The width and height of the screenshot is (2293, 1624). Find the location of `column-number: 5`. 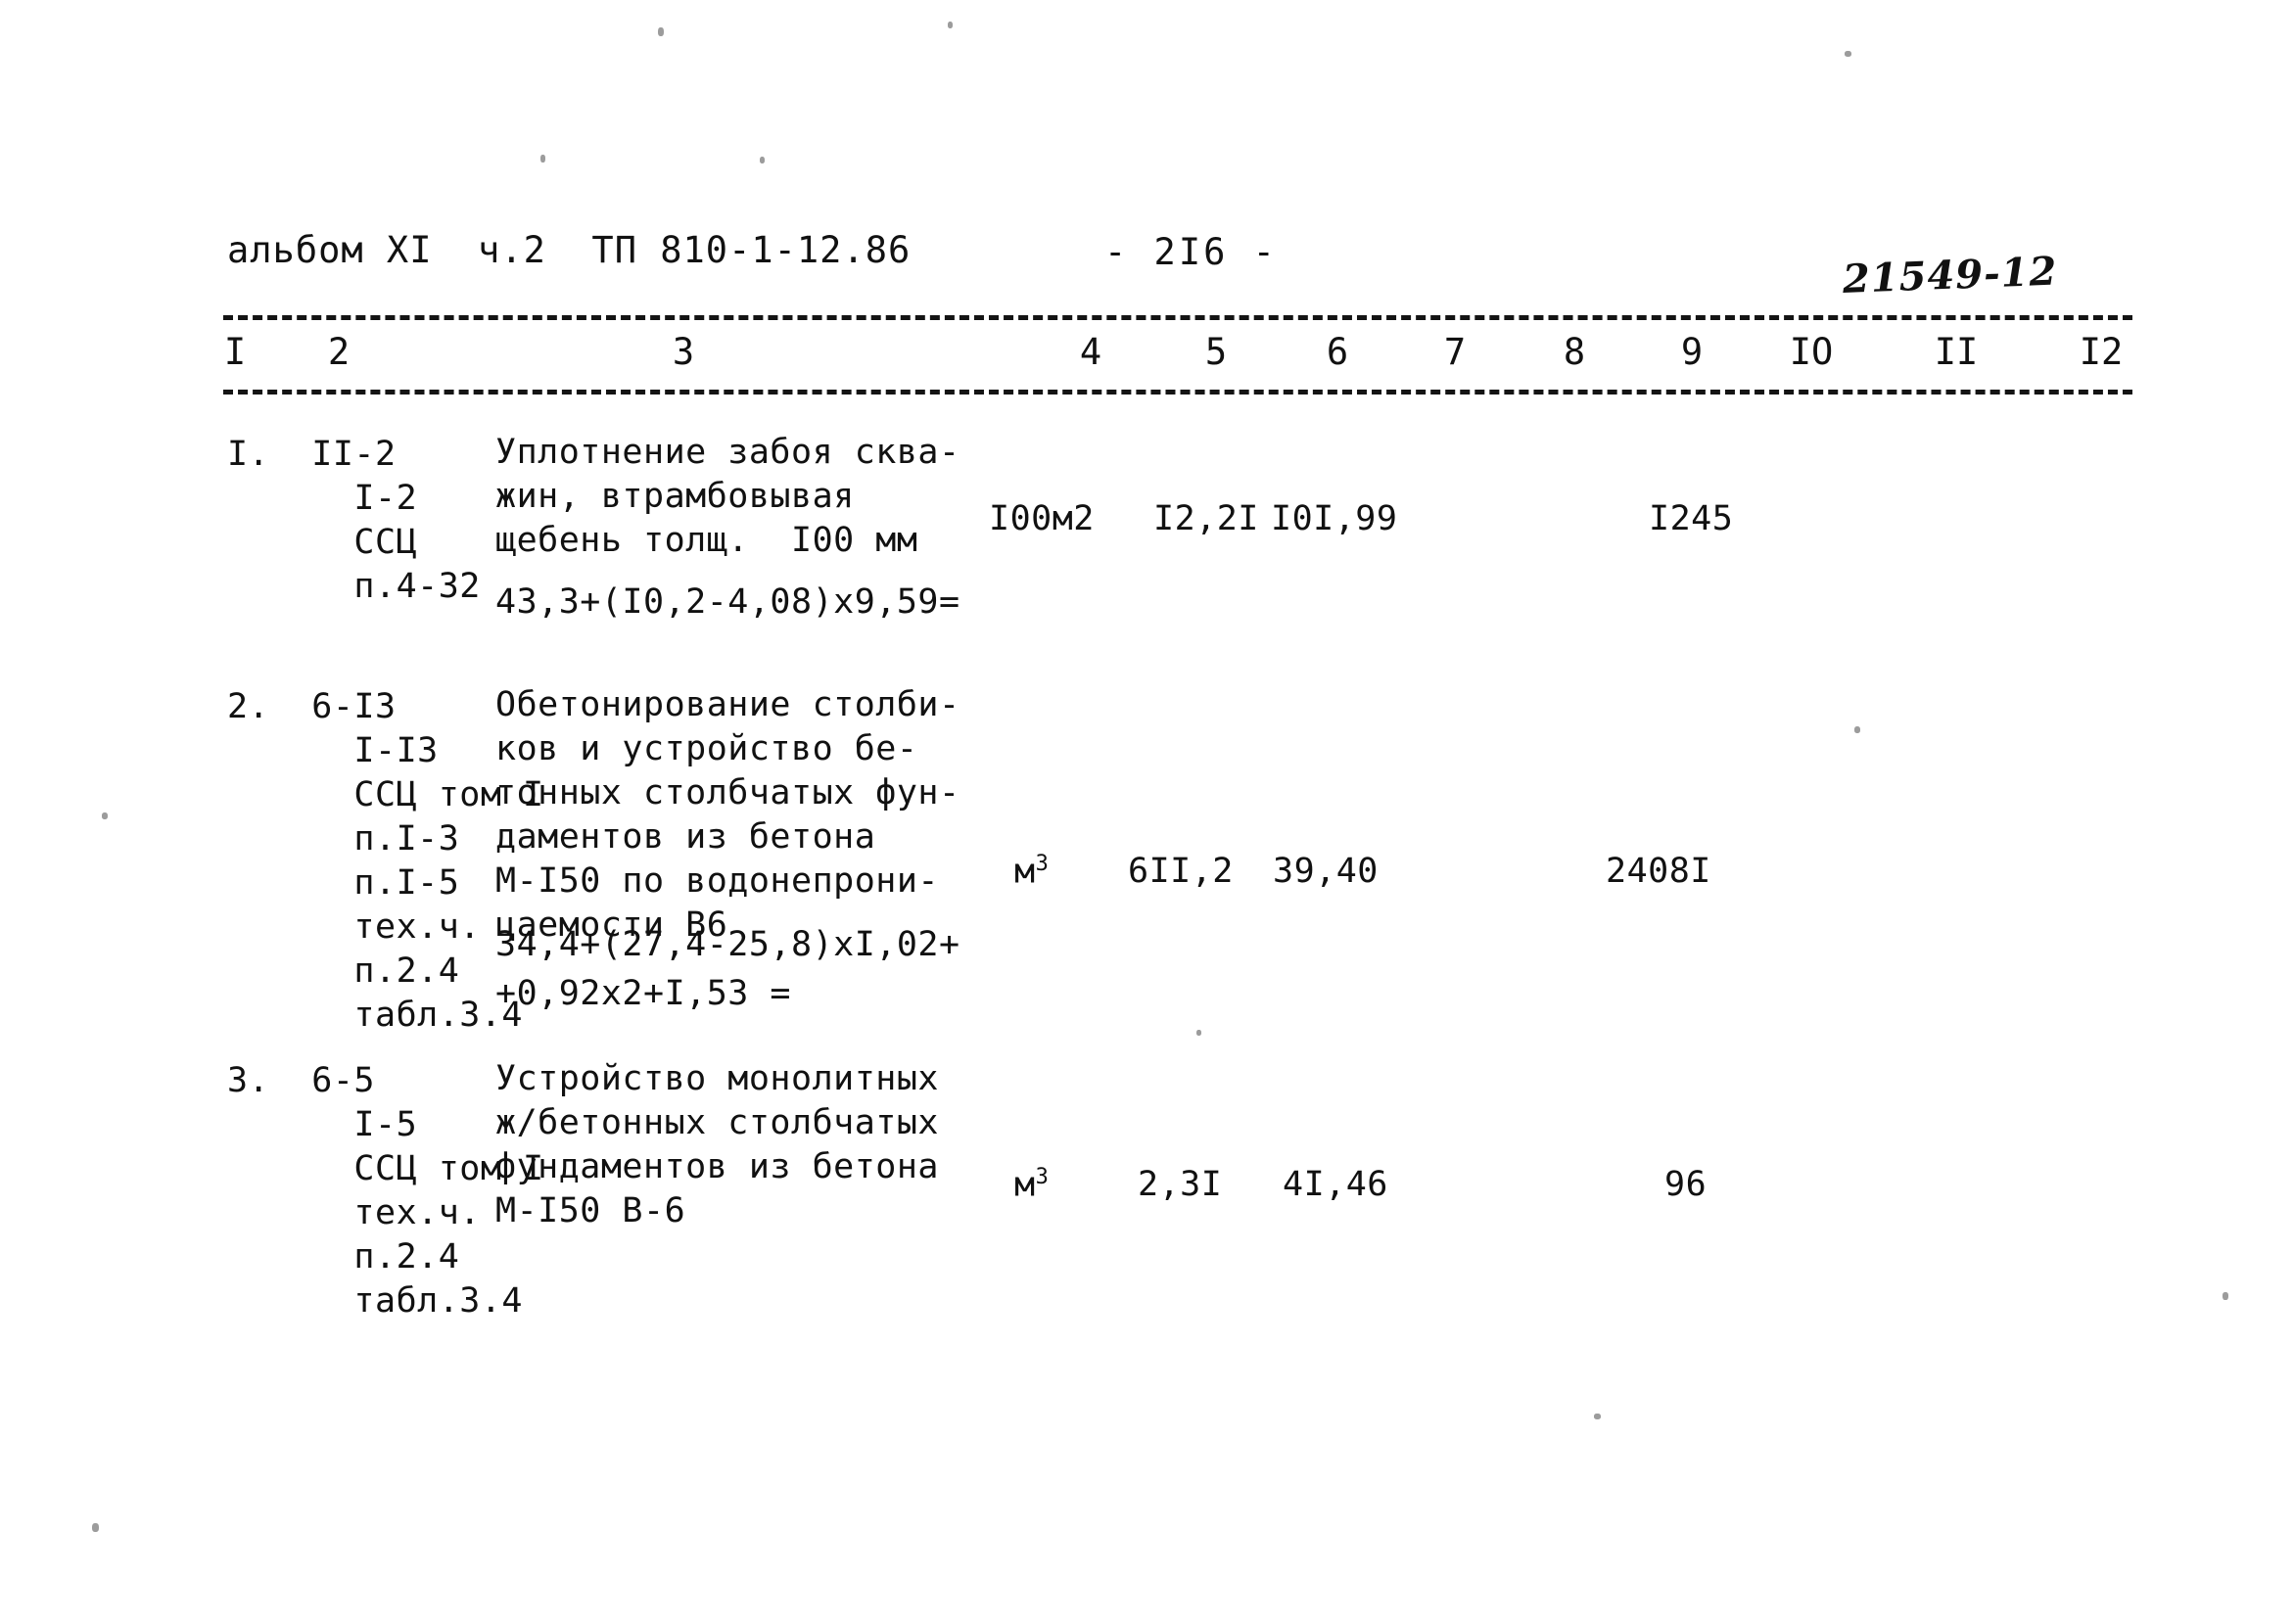

column-number: 5 is located at coordinates (1216, 352).